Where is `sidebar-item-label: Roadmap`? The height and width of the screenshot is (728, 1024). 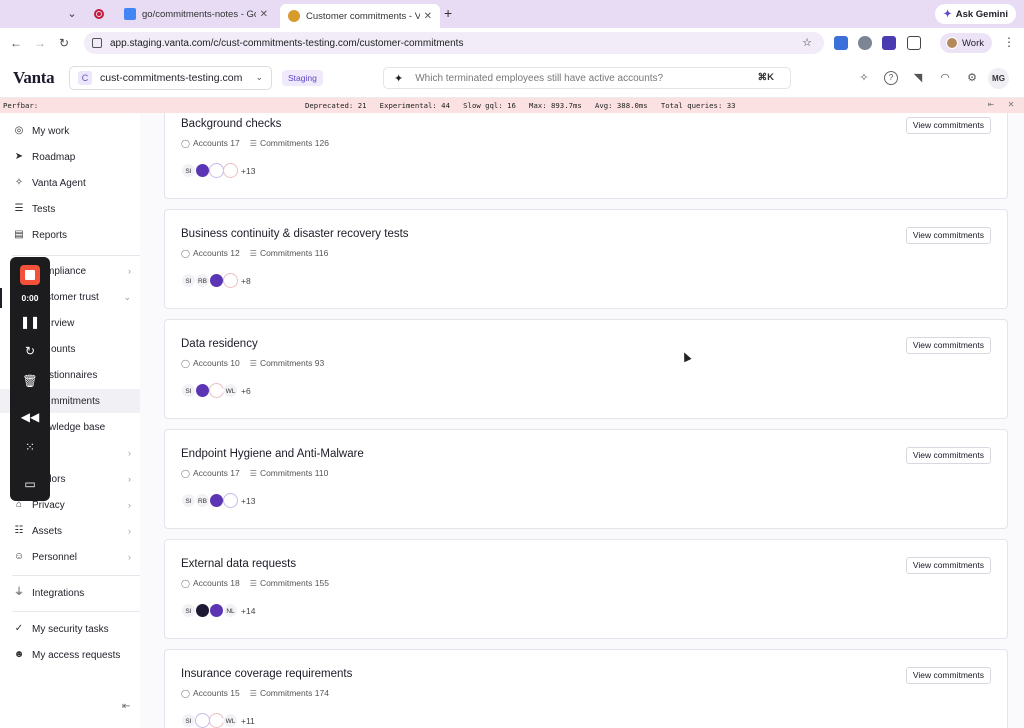 sidebar-item-label: Roadmap is located at coordinates (54, 157).